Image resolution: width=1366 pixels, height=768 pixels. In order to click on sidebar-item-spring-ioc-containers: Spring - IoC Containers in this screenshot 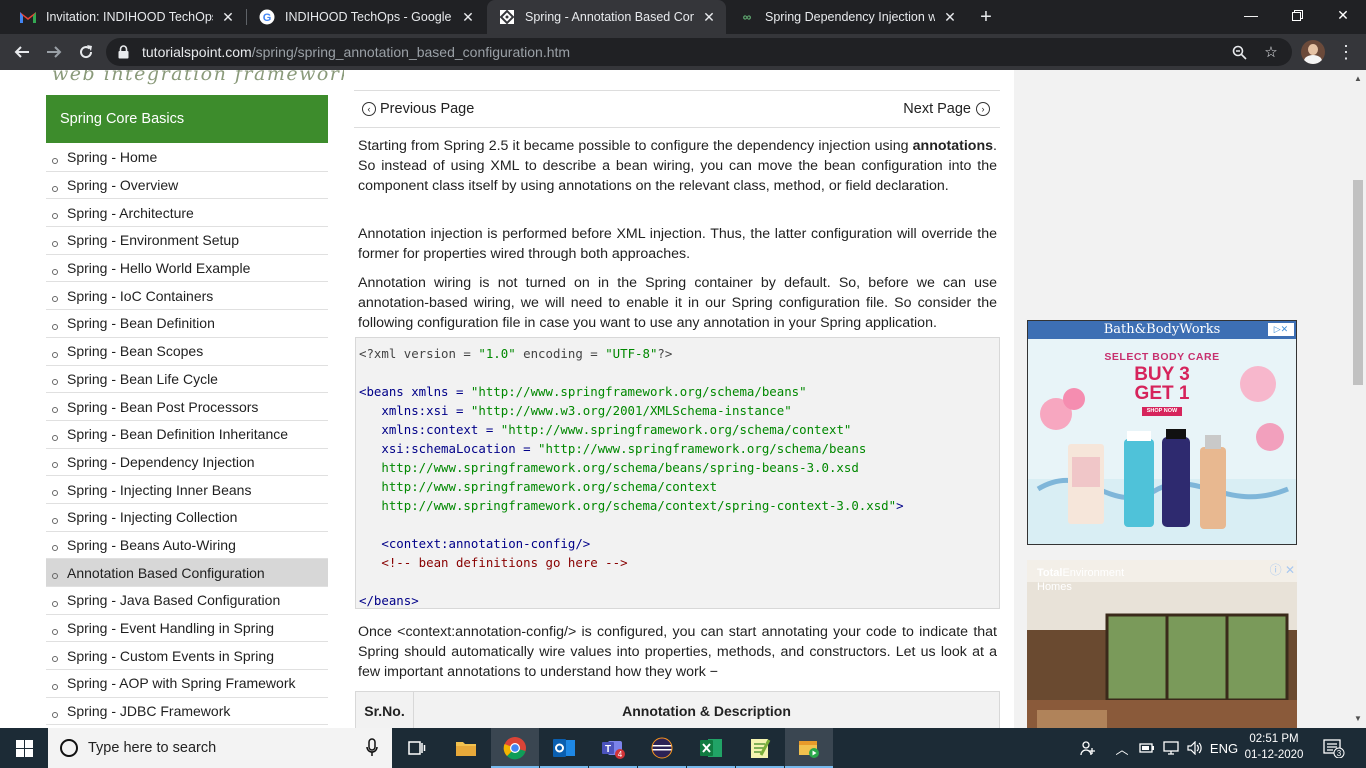, I will do `click(187, 296)`.